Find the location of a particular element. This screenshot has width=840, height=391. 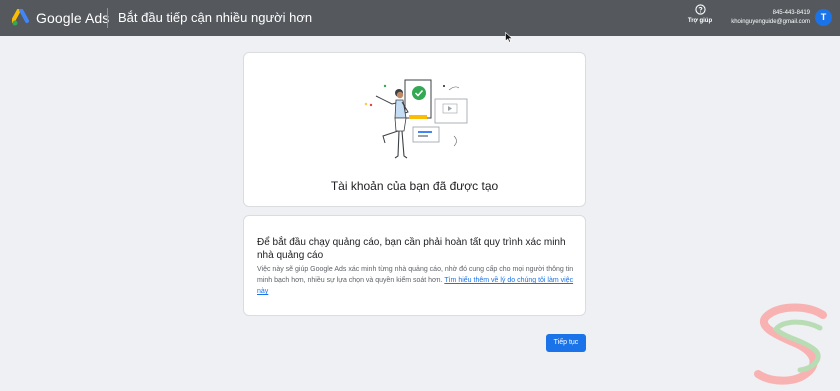

google-ads-logo-icon is located at coordinates (22, 18).